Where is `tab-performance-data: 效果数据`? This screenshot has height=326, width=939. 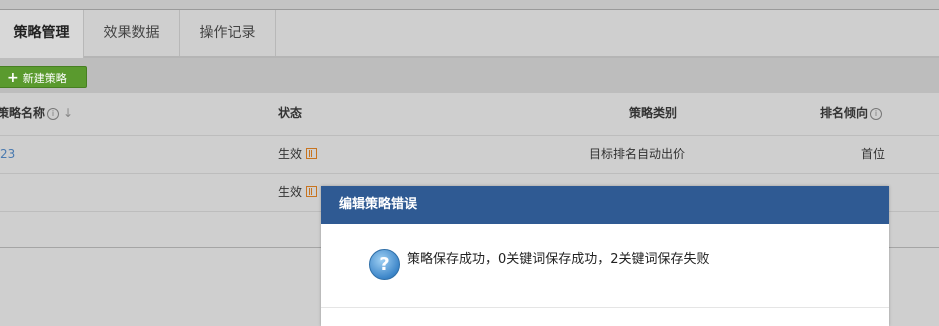
tab-performance-data: 效果数据 is located at coordinates (132, 33).